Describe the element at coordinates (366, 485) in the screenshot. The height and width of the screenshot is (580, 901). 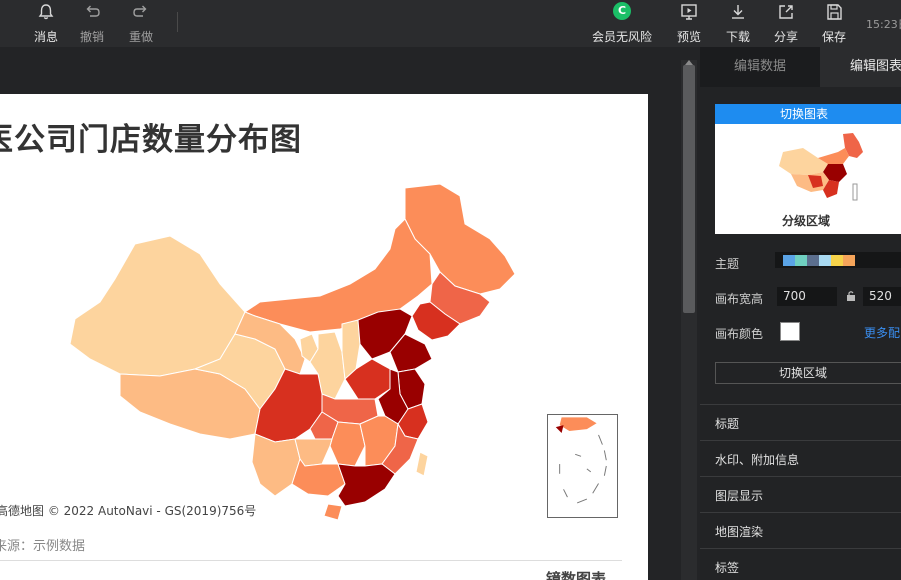
I see `region-guangdong` at that location.